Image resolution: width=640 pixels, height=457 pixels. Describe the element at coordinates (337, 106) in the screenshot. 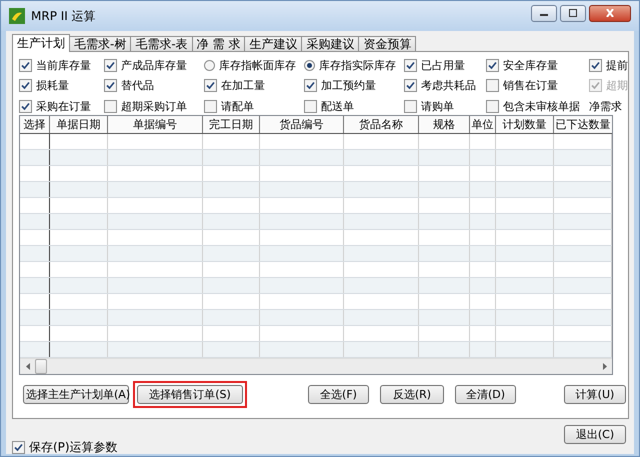

I see `option-label: 配送单` at that location.